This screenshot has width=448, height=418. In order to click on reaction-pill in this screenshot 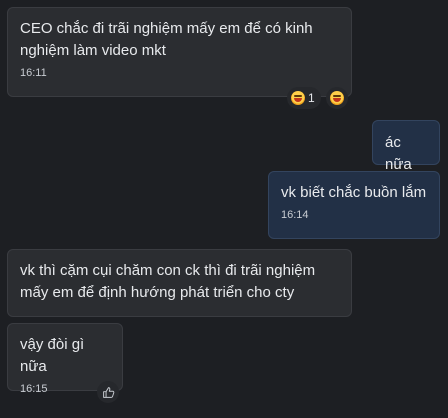, I will do `click(337, 98)`.